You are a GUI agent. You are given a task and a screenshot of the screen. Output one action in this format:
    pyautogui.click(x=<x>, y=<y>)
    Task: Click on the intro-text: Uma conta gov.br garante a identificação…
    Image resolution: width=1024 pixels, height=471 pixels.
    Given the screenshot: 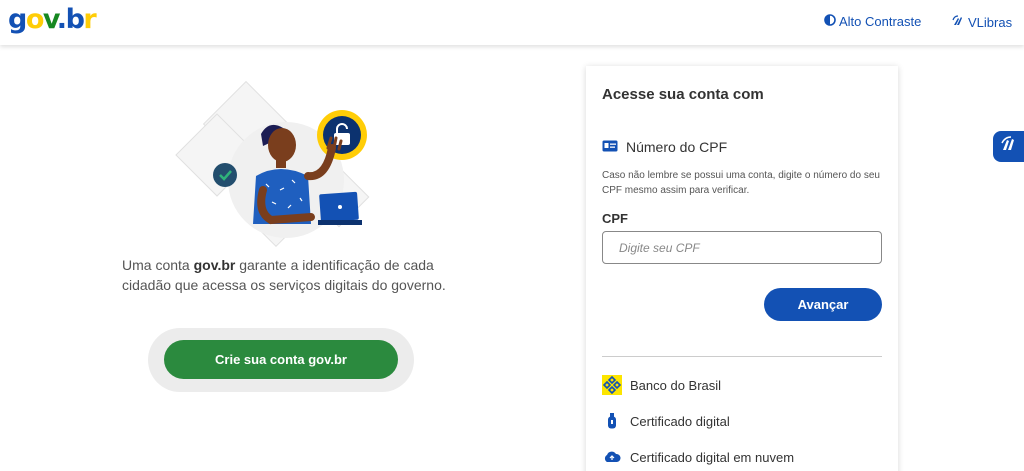 What is the action you would take?
    pyautogui.click(x=287, y=275)
    